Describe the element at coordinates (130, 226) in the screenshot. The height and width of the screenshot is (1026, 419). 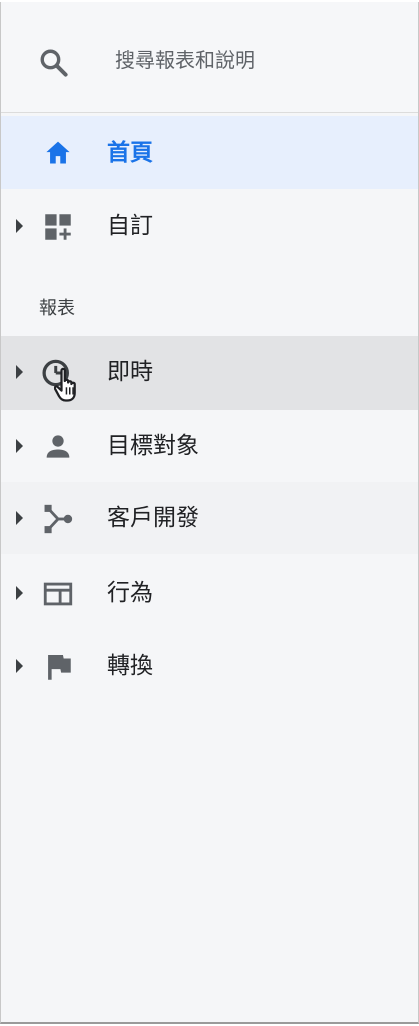
I see `nav-item-label: 自訂` at that location.